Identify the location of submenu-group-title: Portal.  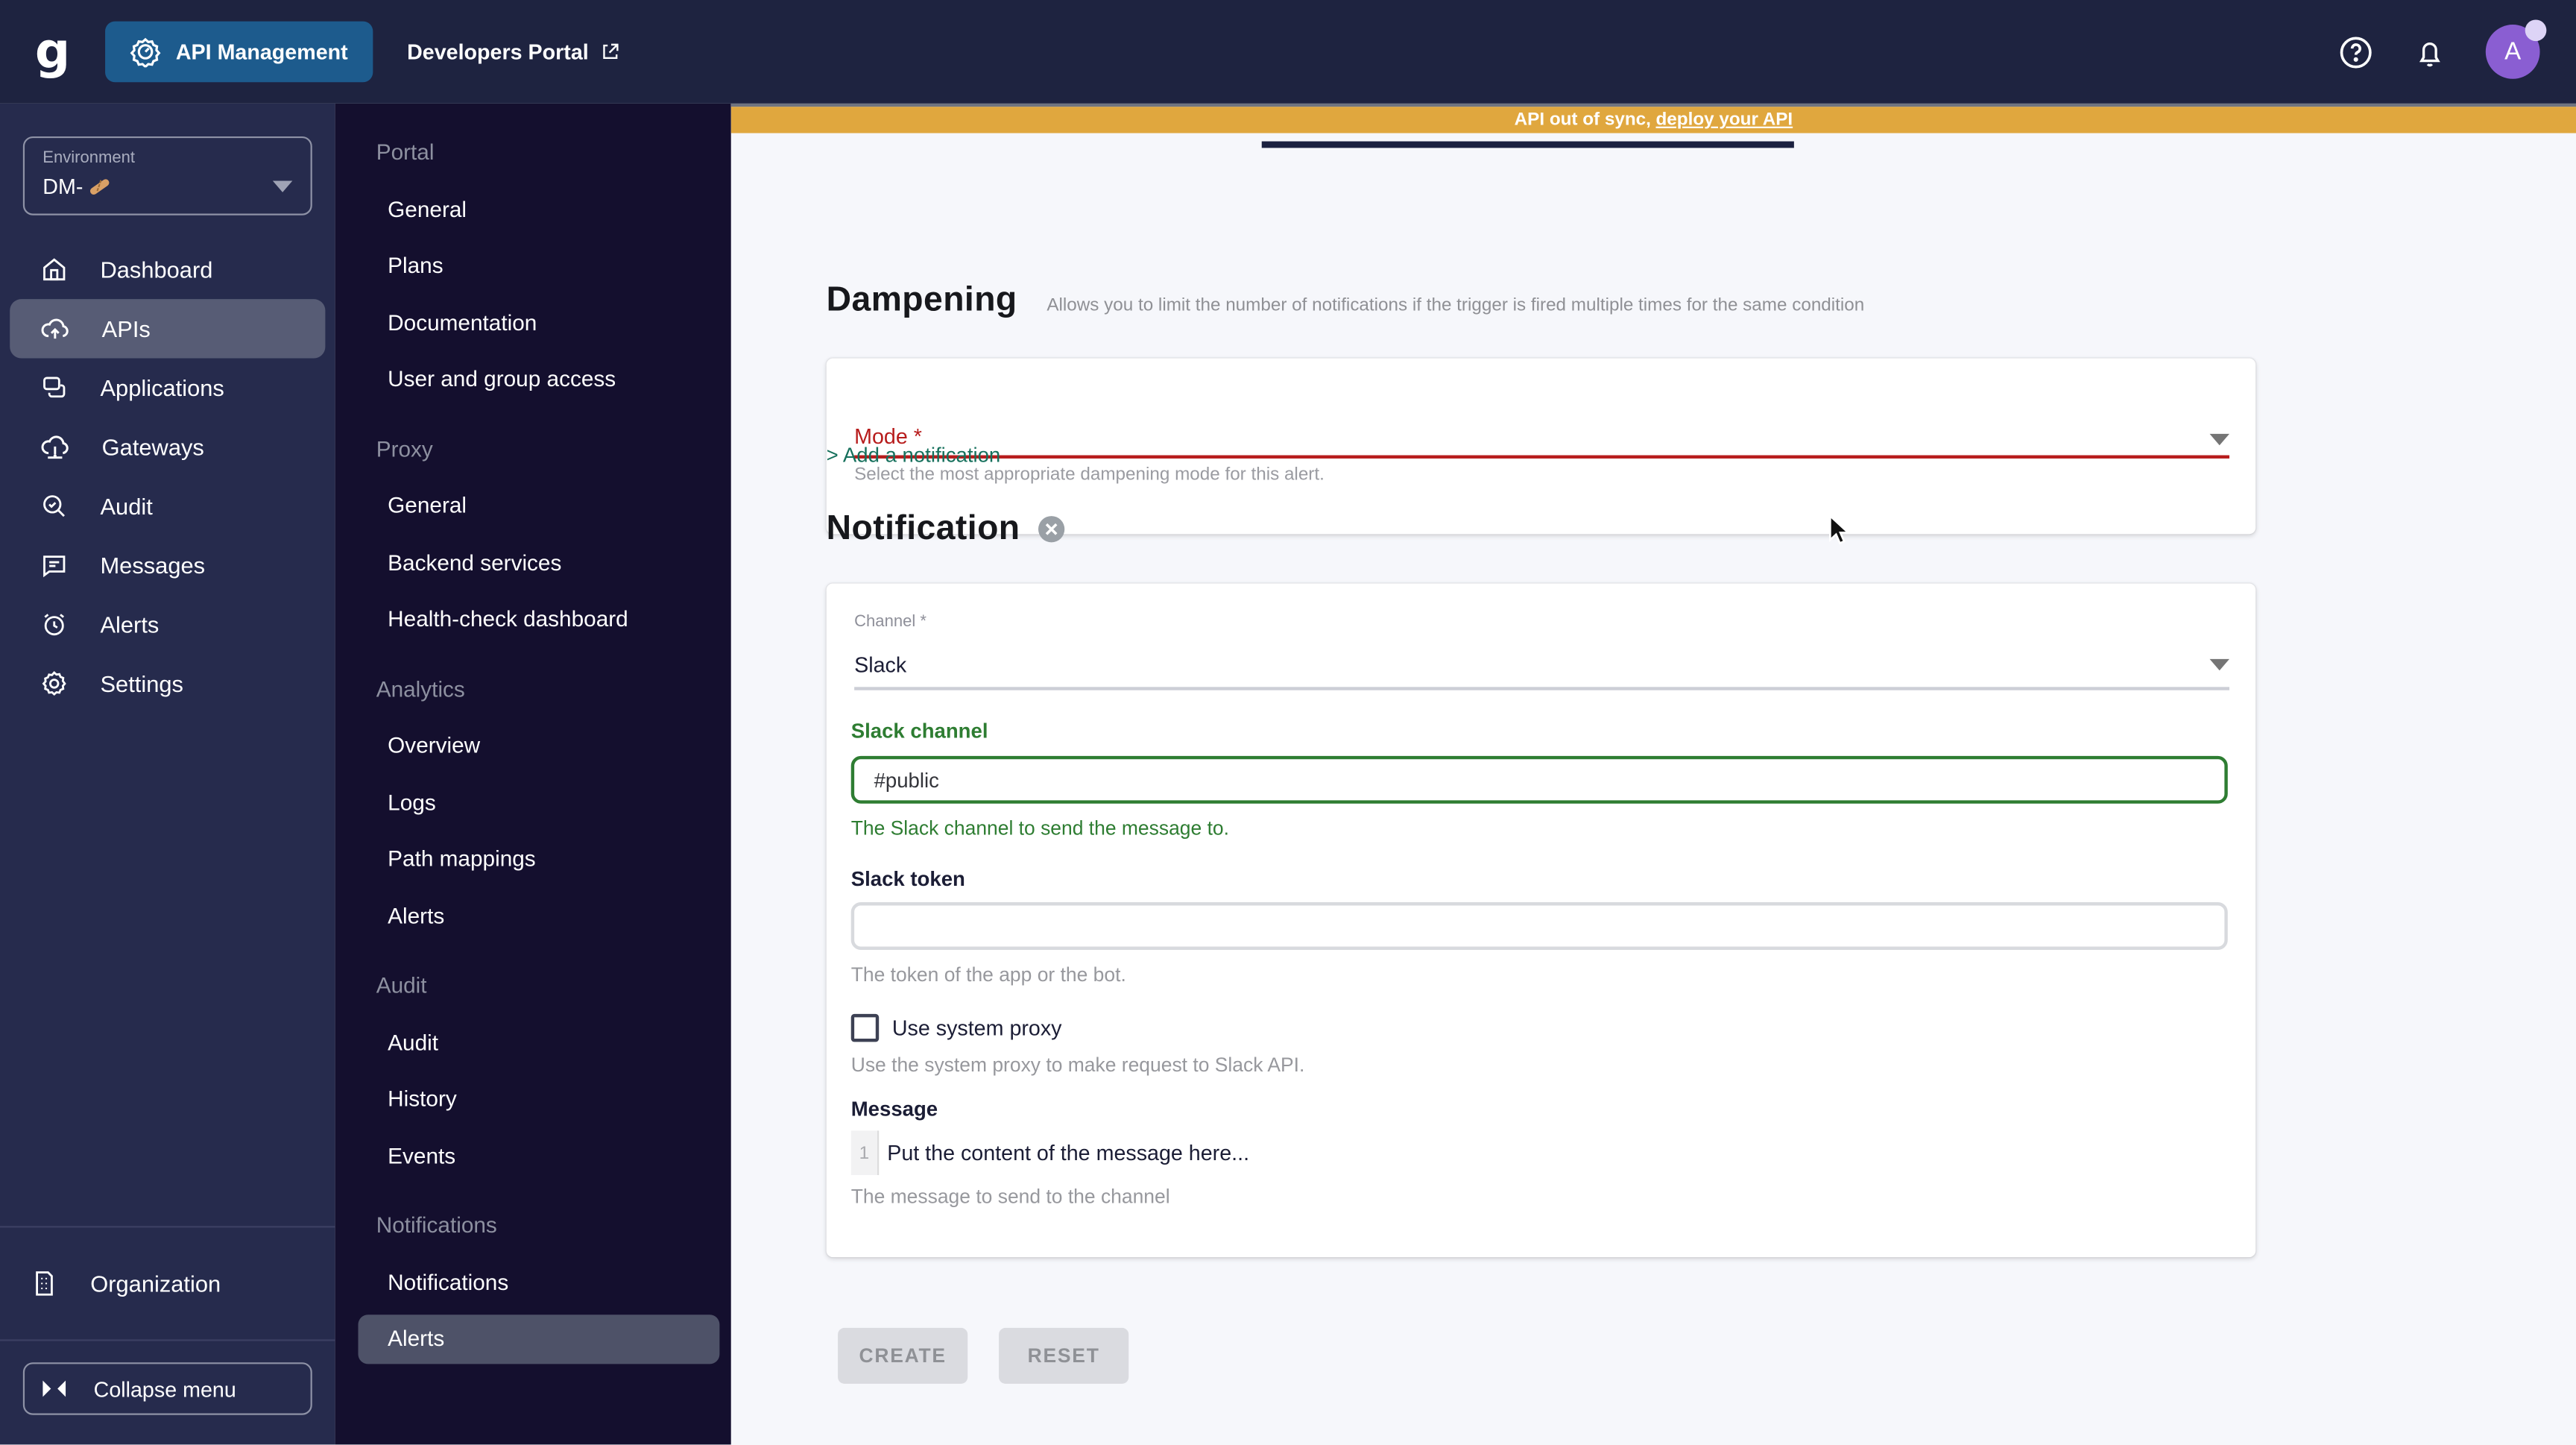
(406, 152).